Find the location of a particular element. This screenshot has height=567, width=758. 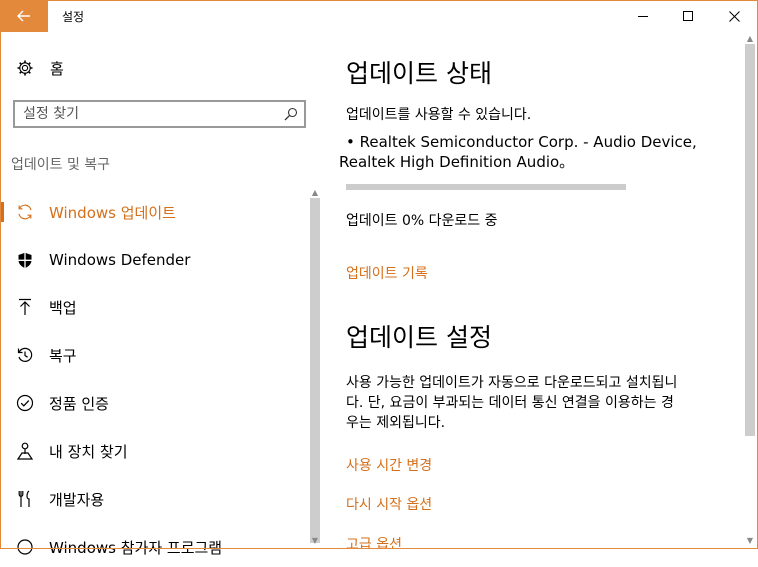

search-input is located at coordinates (148, 114).